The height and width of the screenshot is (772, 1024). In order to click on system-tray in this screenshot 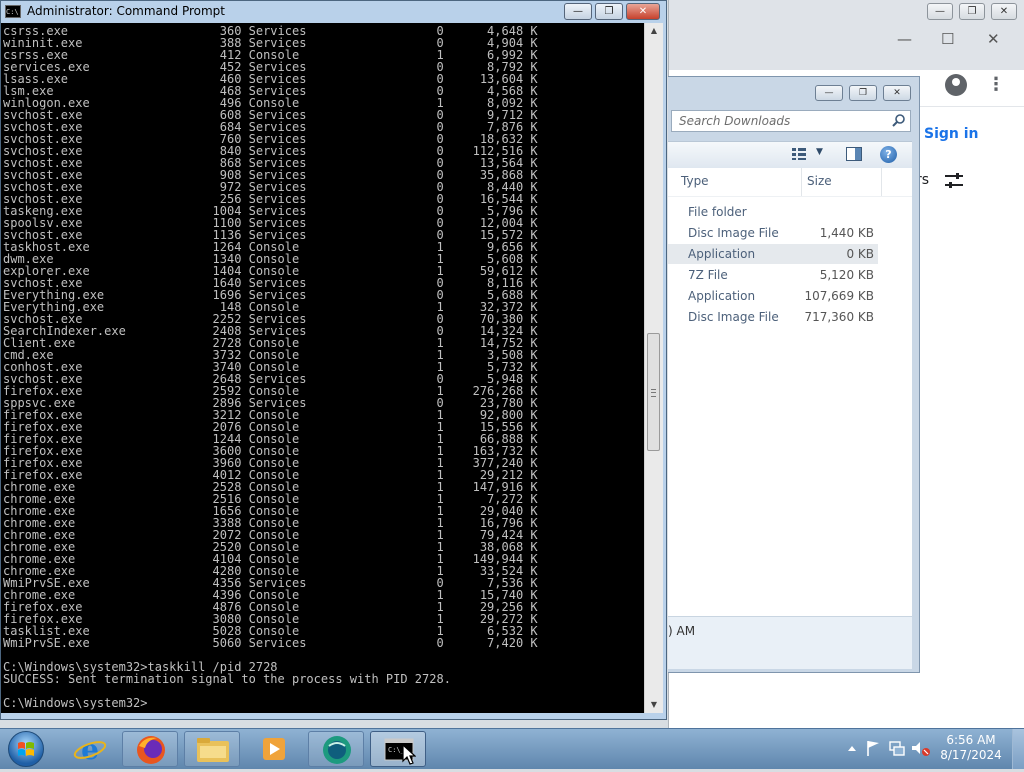, I will do `click(889, 748)`.